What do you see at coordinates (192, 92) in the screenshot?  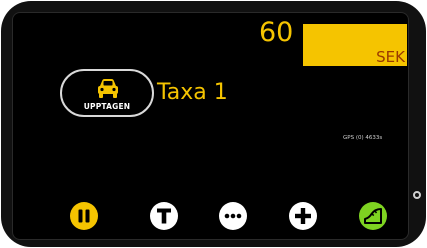 I see `taxi-name: Taxa 1` at bounding box center [192, 92].